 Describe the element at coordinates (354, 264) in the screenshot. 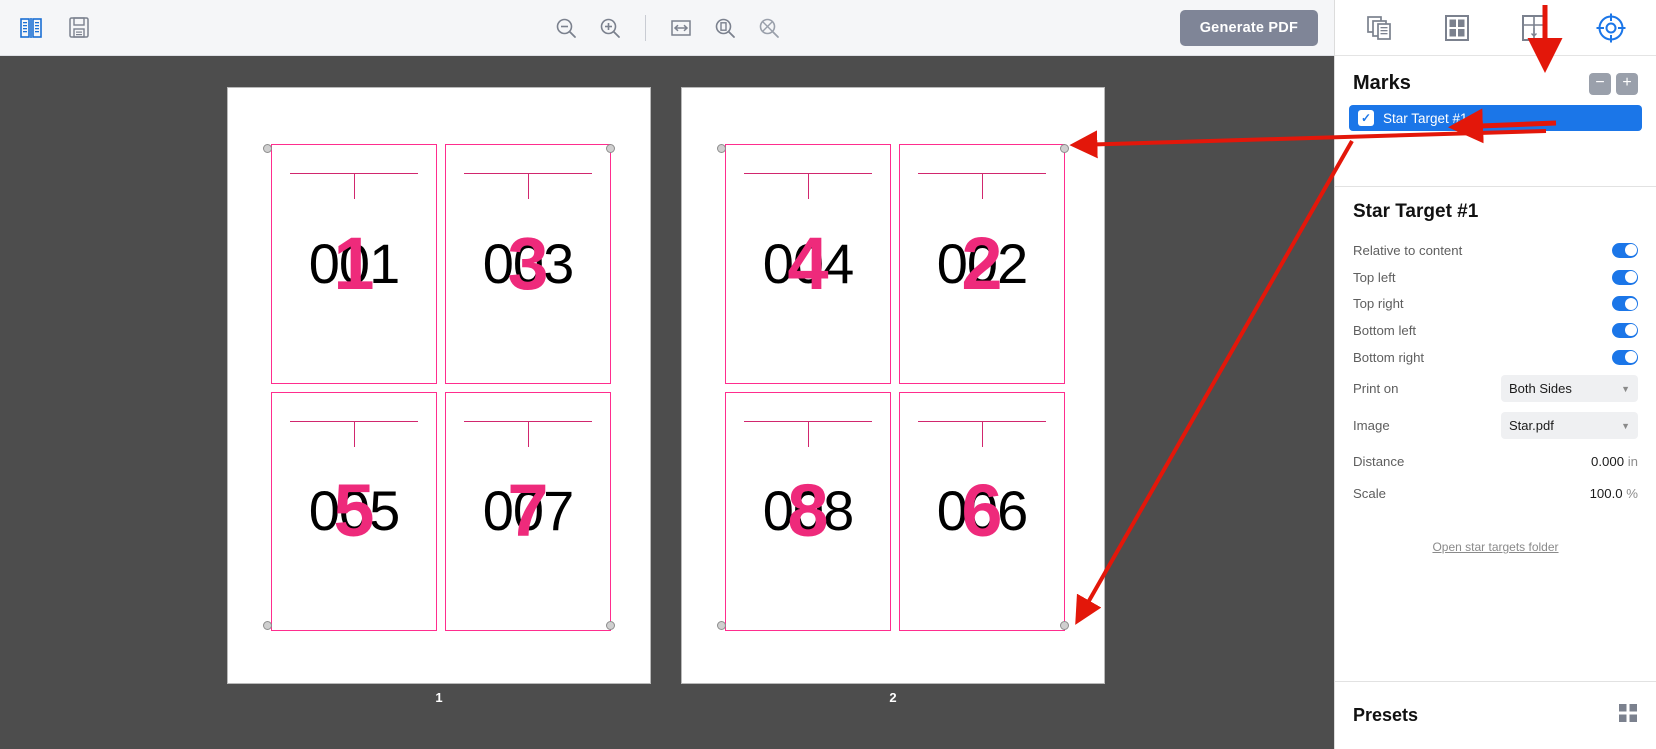

I see `card: 001 1` at that location.